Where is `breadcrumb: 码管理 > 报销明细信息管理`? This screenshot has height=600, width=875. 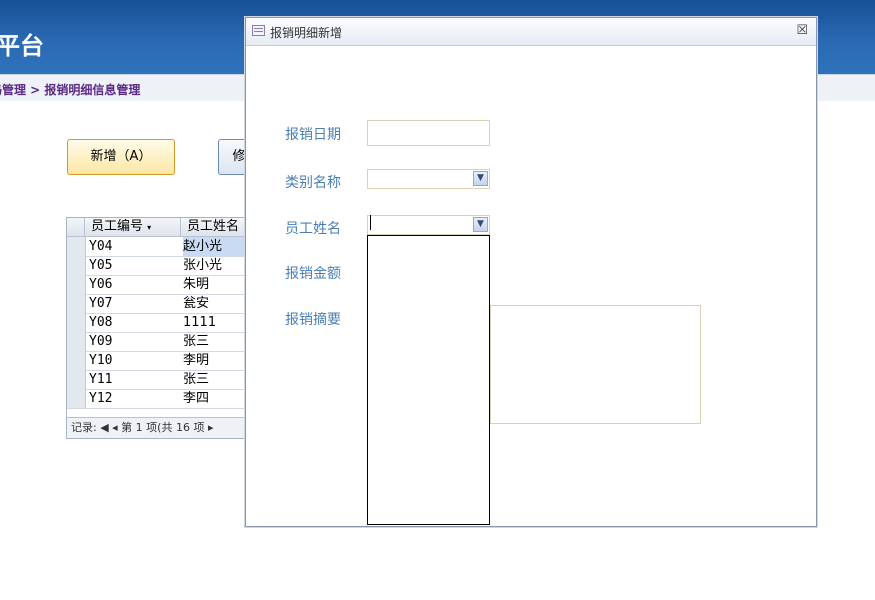
breadcrumb: 码管理 > 报销明细信息管理 is located at coordinates (70, 90).